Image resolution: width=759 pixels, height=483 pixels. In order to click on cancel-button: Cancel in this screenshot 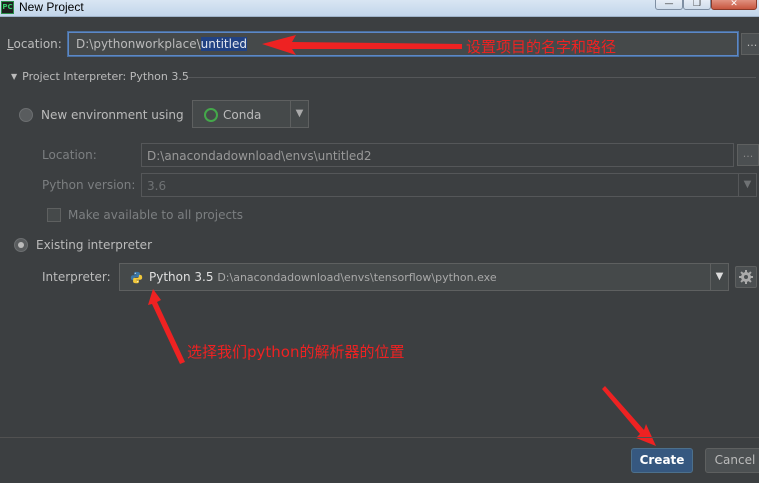, I will do `click(732, 460)`.